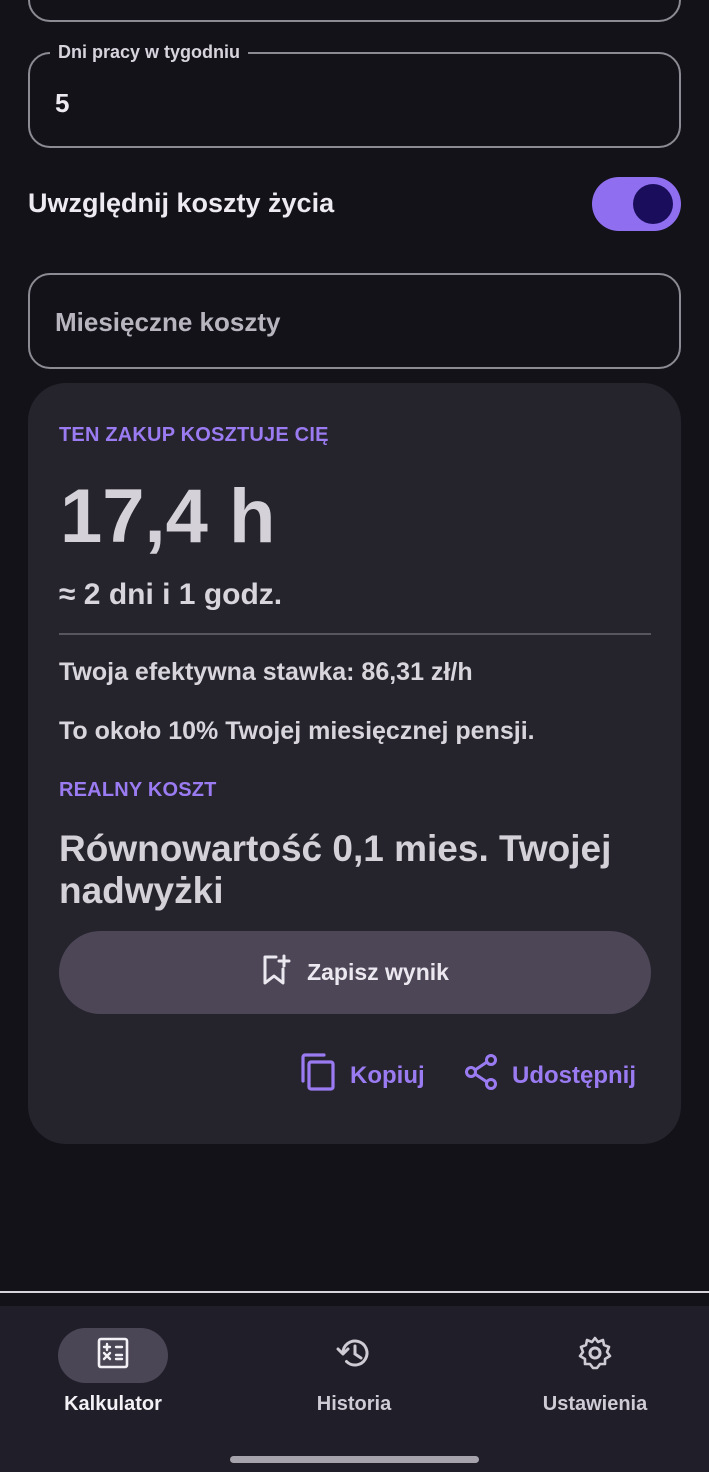 The height and width of the screenshot is (1472, 709). Describe the element at coordinates (574, 1075) in the screenshot. I see `share-label: Udostępnij` at that location.